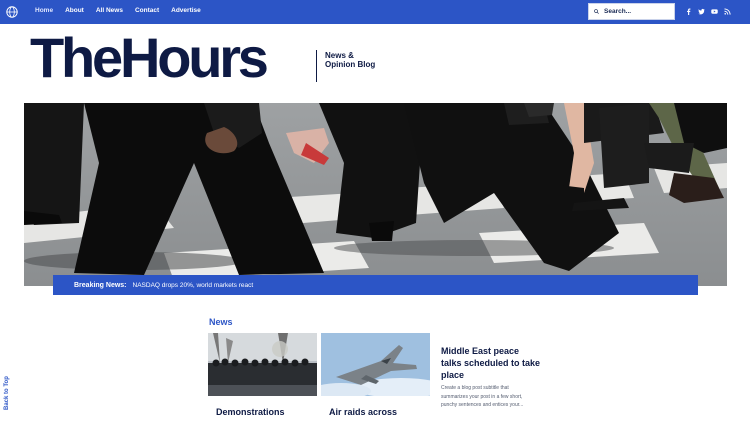  What do you see at coordinates (147, 10) in the screenshot?
I see `nav-contact: Contact` at bounding box center [147, 10].